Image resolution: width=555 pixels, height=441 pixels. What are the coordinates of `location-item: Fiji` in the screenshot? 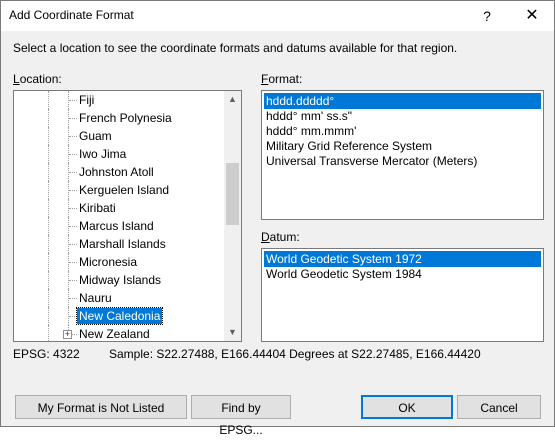 It's located at (119, 100).